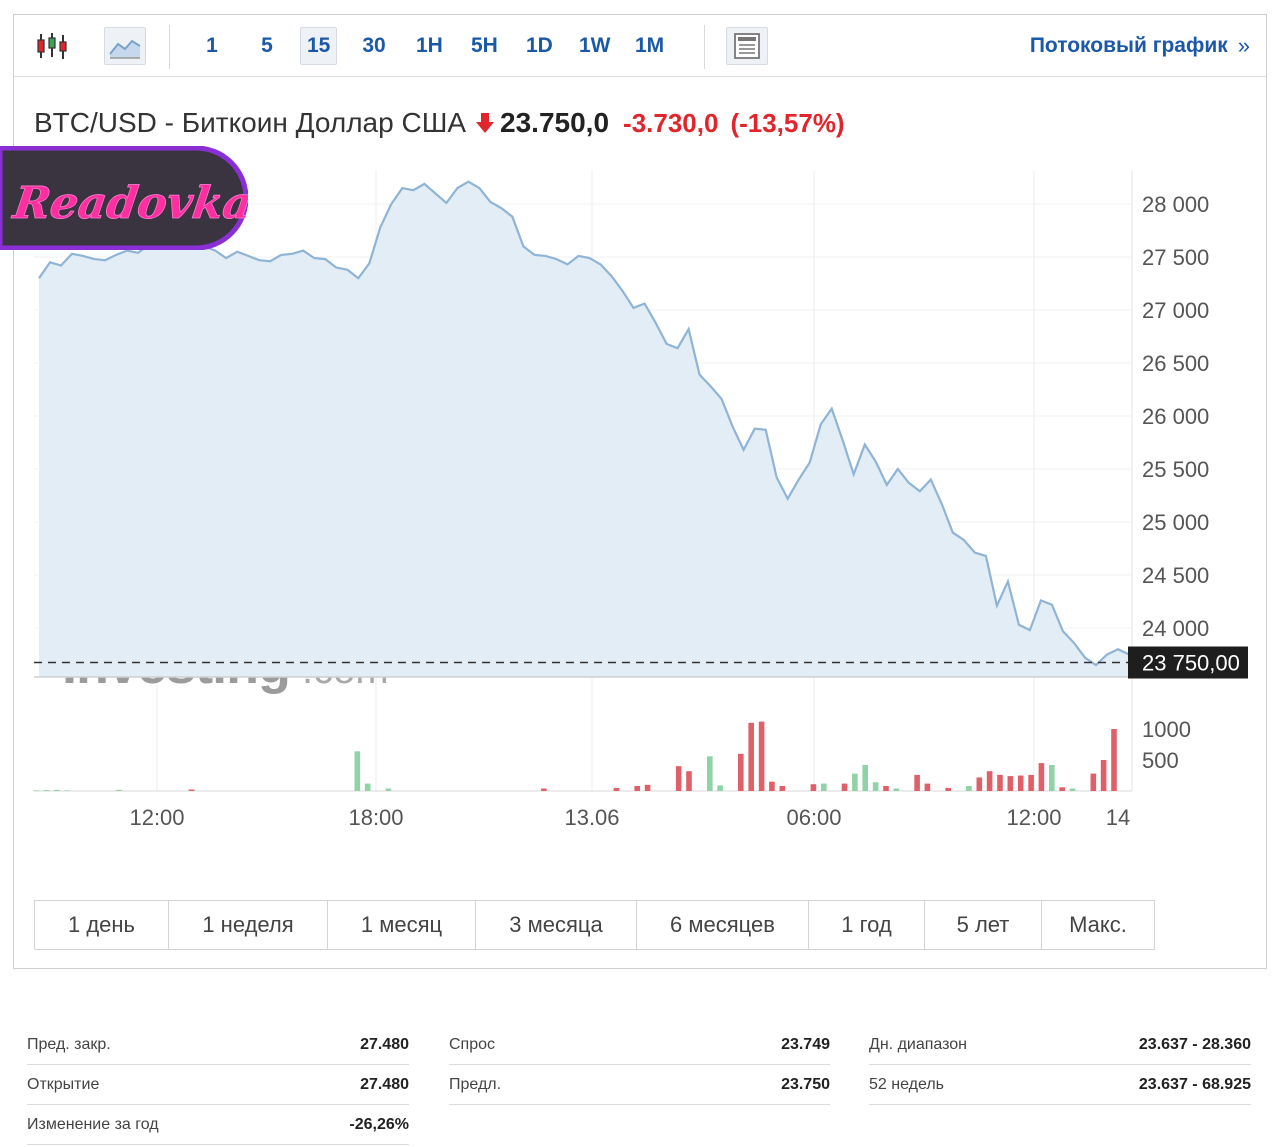  What do you see at coordinates (63, 1084) in the screenshot?
I see `stat-label: Открытие` at bounding box center [63, 1084].